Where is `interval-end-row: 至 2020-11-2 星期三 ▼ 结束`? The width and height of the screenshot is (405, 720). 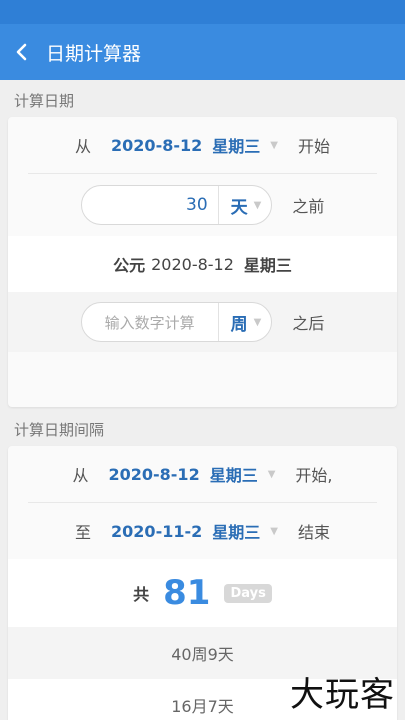 interval-end-row: 至 2020-11-2 星期三 ▼ 结束 is located at coordinates (202, 531).